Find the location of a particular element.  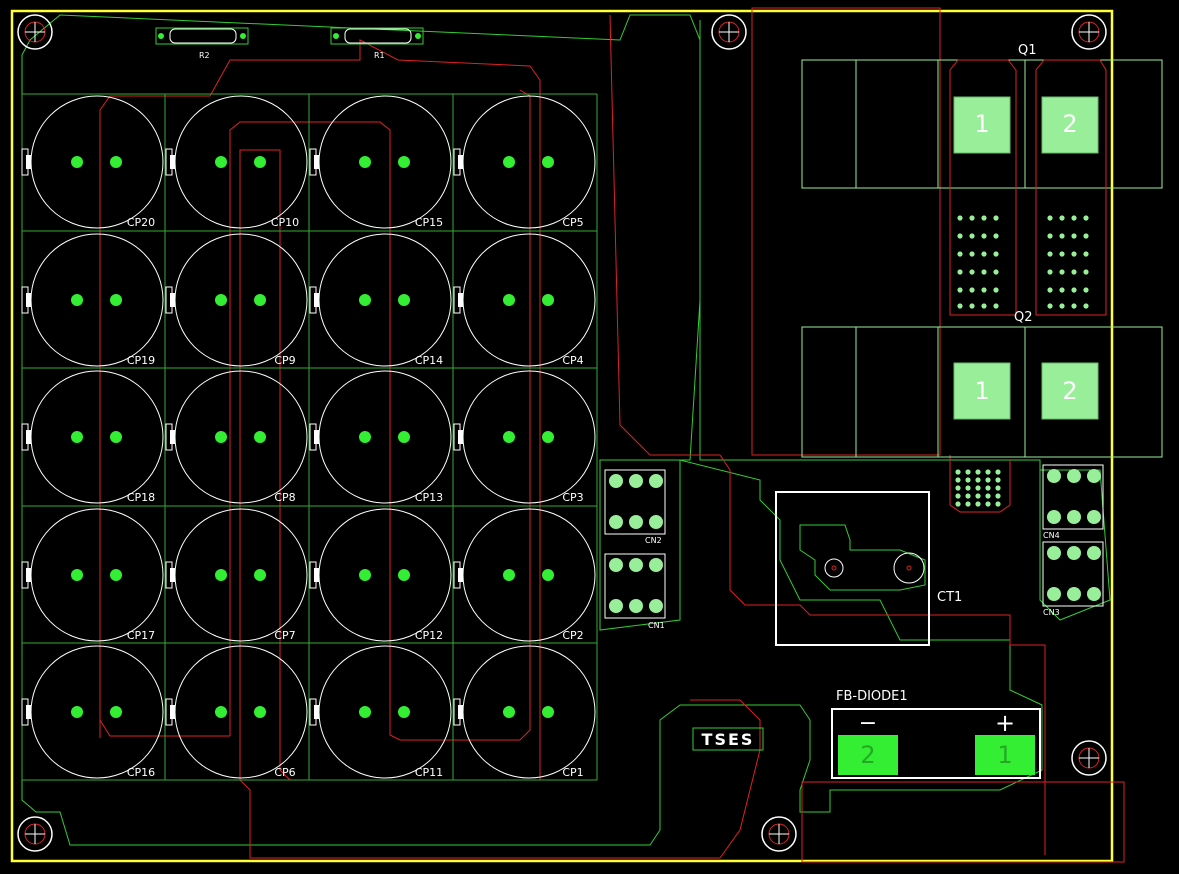

connector-cn1: CN1 is located at coordinates (635, 591).